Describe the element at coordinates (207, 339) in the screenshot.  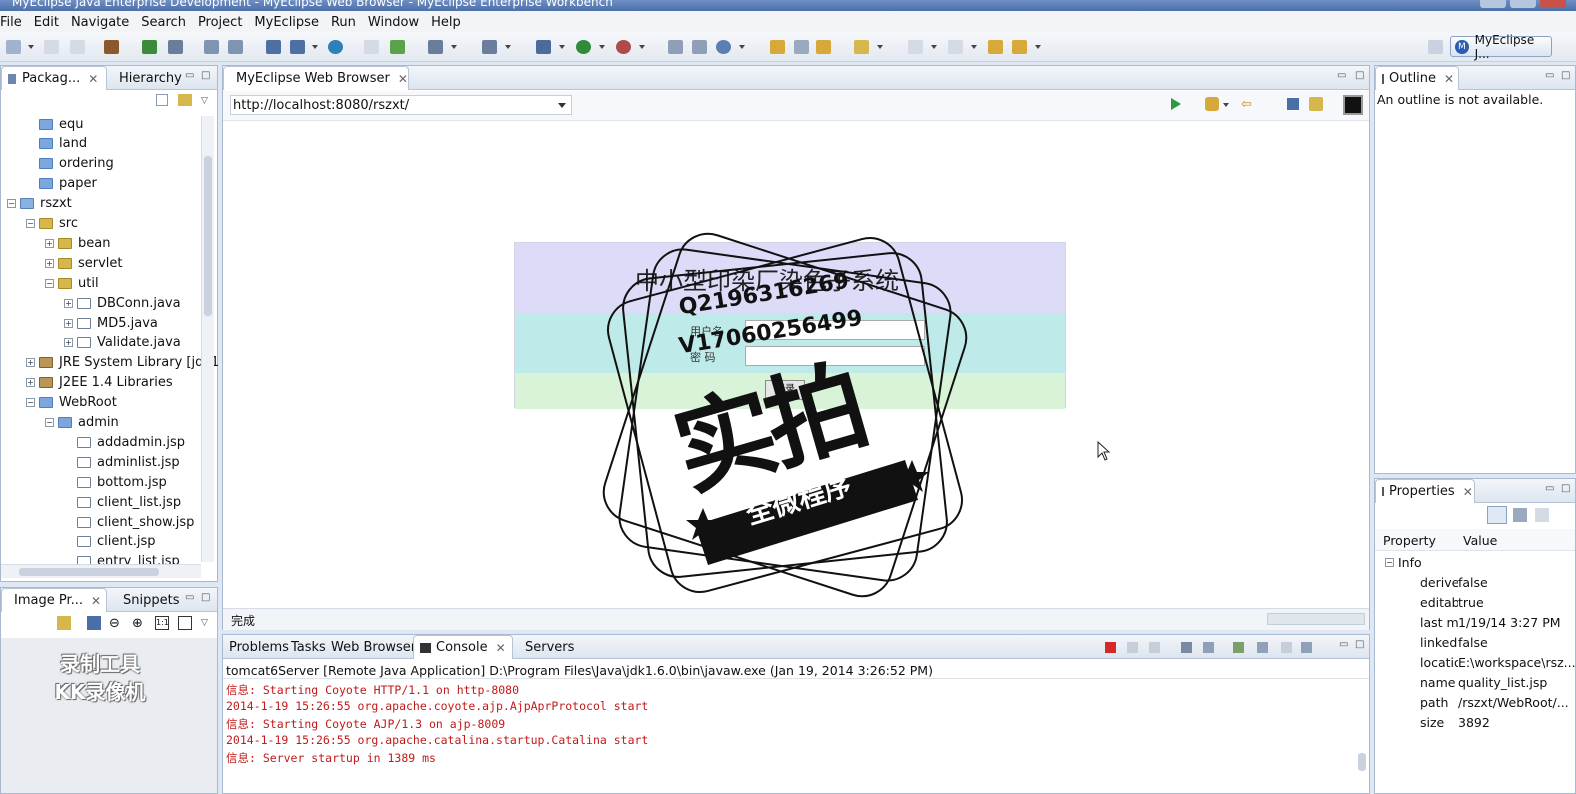
I see `tree-vertical-scrollbar` at that location.